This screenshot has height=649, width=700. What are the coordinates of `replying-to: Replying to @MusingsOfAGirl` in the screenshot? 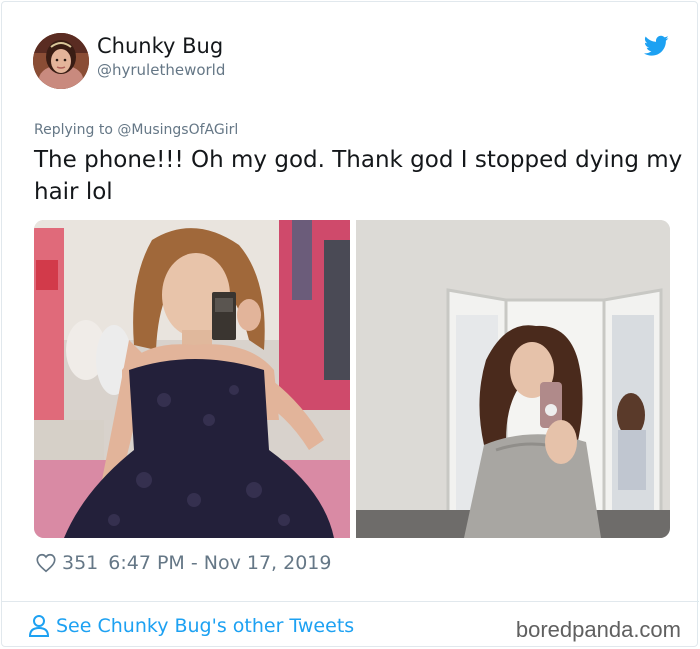 It's located at (136, 130).